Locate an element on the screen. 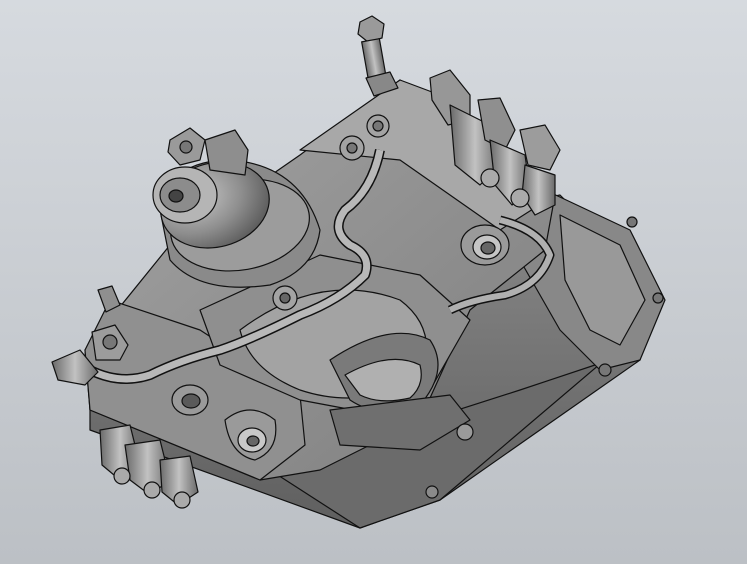  top-fitting is located at coordinates (378, 56).